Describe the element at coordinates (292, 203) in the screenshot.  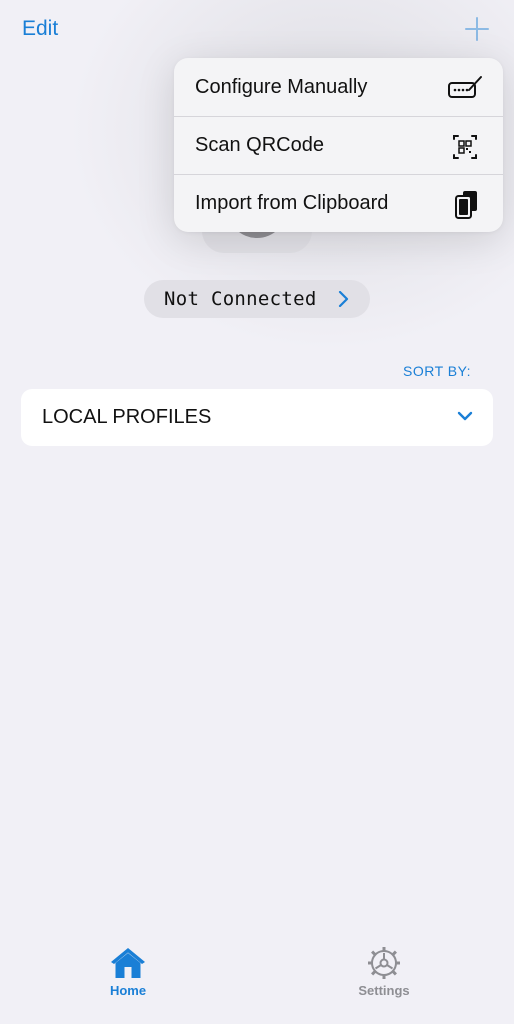
I see `menu-item-label: Import from Clipboard` at that location.